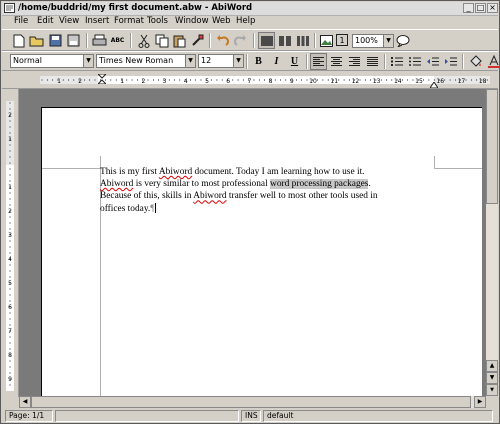 The height and width of the screenshot is (424, 500). I want to click on menu-edit: Edit, so click(45, 21).